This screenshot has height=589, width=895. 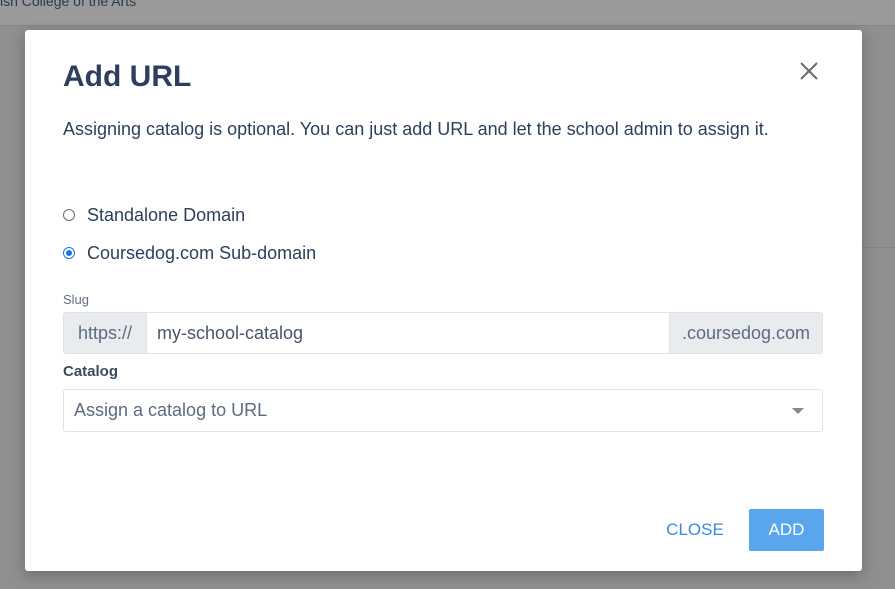 What do you see at coordinates (798, 410) in the screenshot?
I see `chevron-down-icon` at bounding box center [798, 410].